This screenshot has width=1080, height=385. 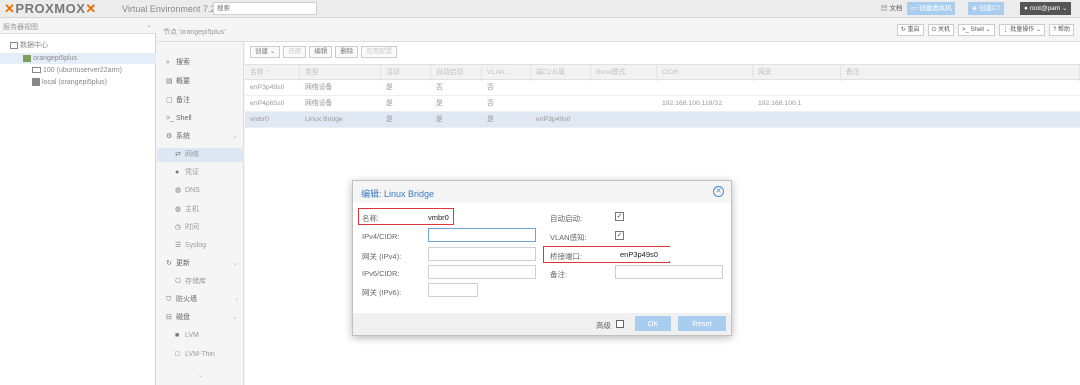 I want to click on ipv4-cidr-input, so click(x=482, y=235).